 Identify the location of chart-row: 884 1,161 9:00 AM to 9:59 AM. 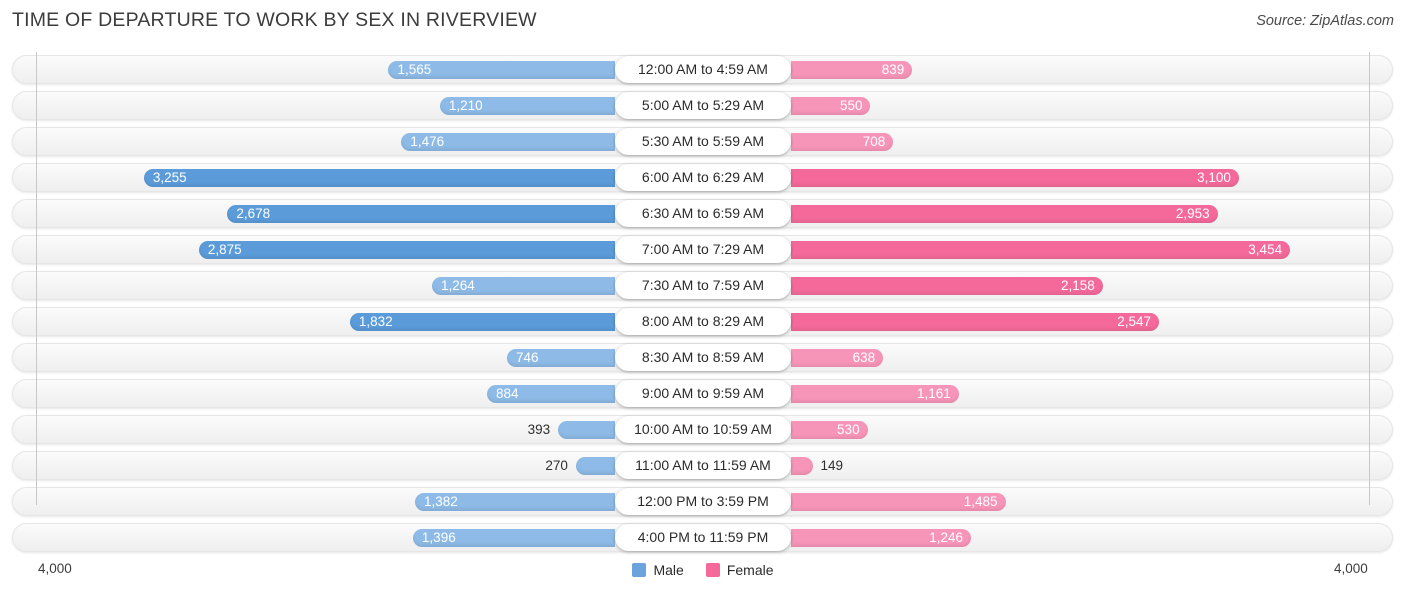
(703, 394).